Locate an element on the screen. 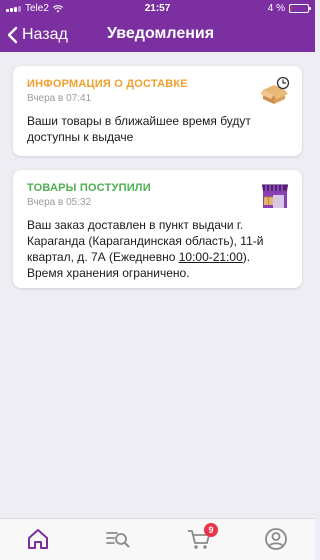  pickup-store-icon is located at coordinates (275, 196).